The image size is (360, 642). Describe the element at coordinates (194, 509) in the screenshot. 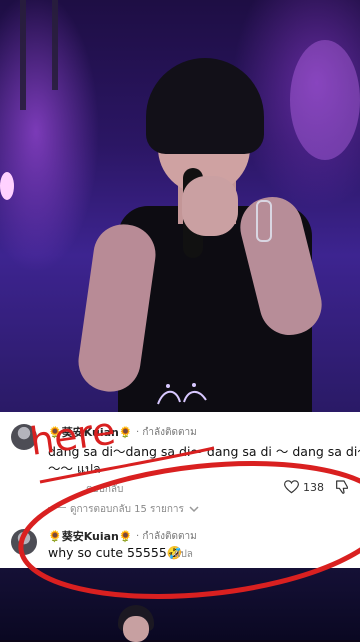

I see `chevron-down-icon` at that location.